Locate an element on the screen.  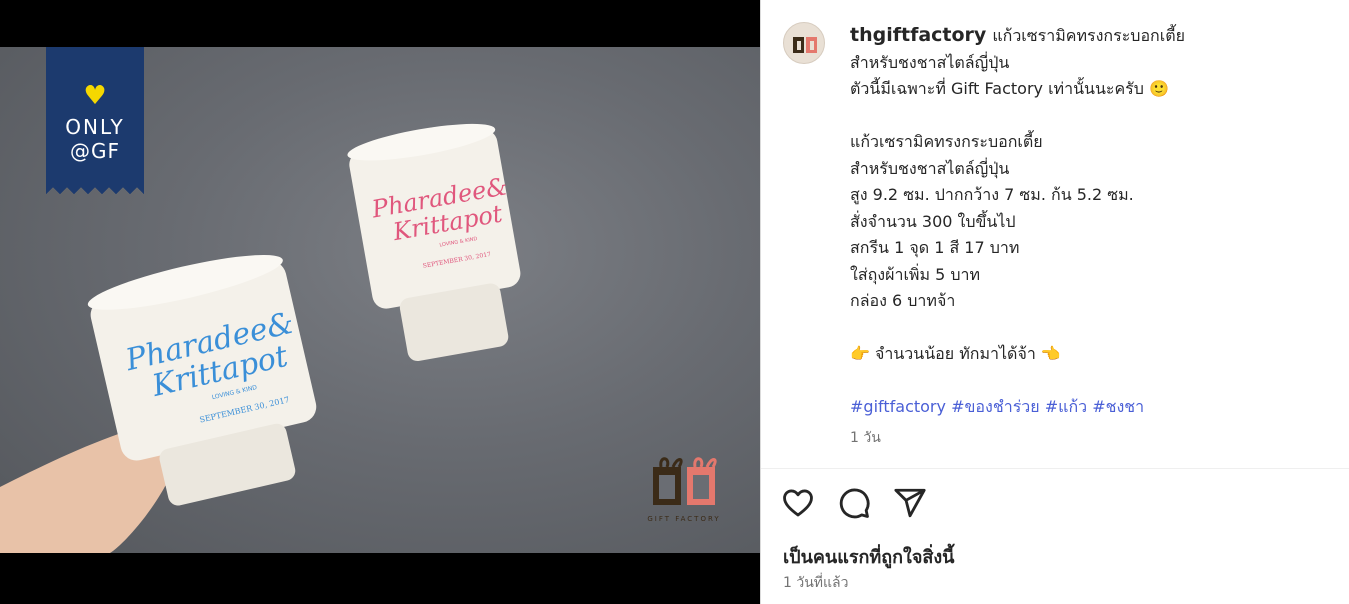
caption-line: สั่งจำนวน 300 ใบขึ้นไป is located at coordinates (933, 221).